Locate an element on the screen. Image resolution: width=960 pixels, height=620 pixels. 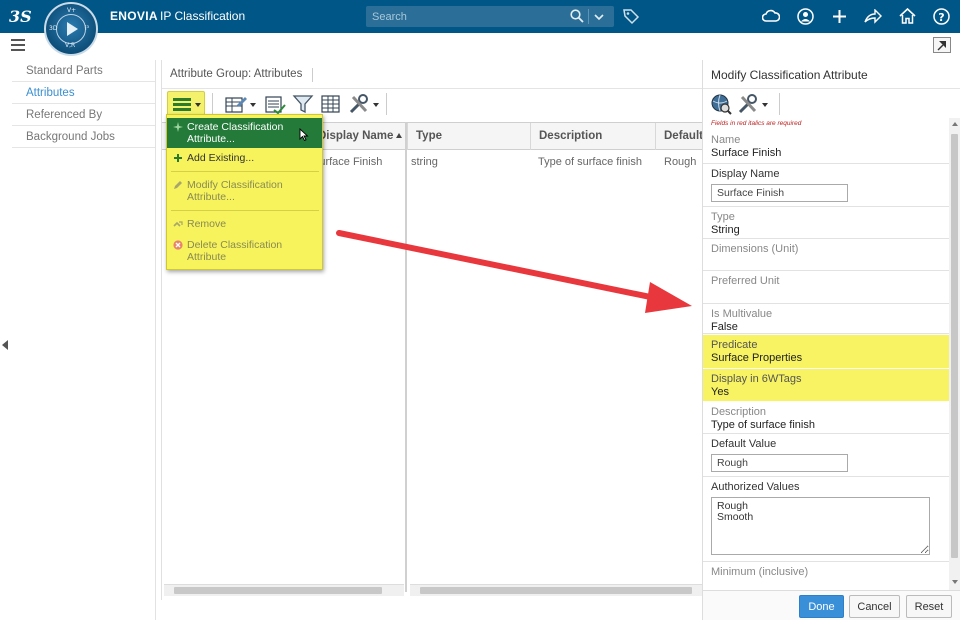
tag-icon is located at coordinates (631, 16).